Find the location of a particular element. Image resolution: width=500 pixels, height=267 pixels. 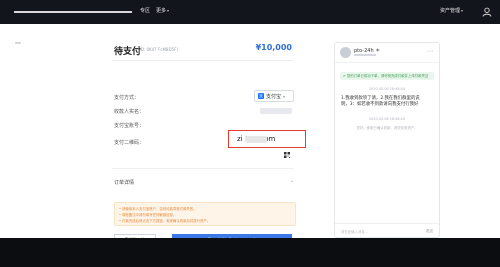

back-arrow-icon is located at coordinates (18, 43).